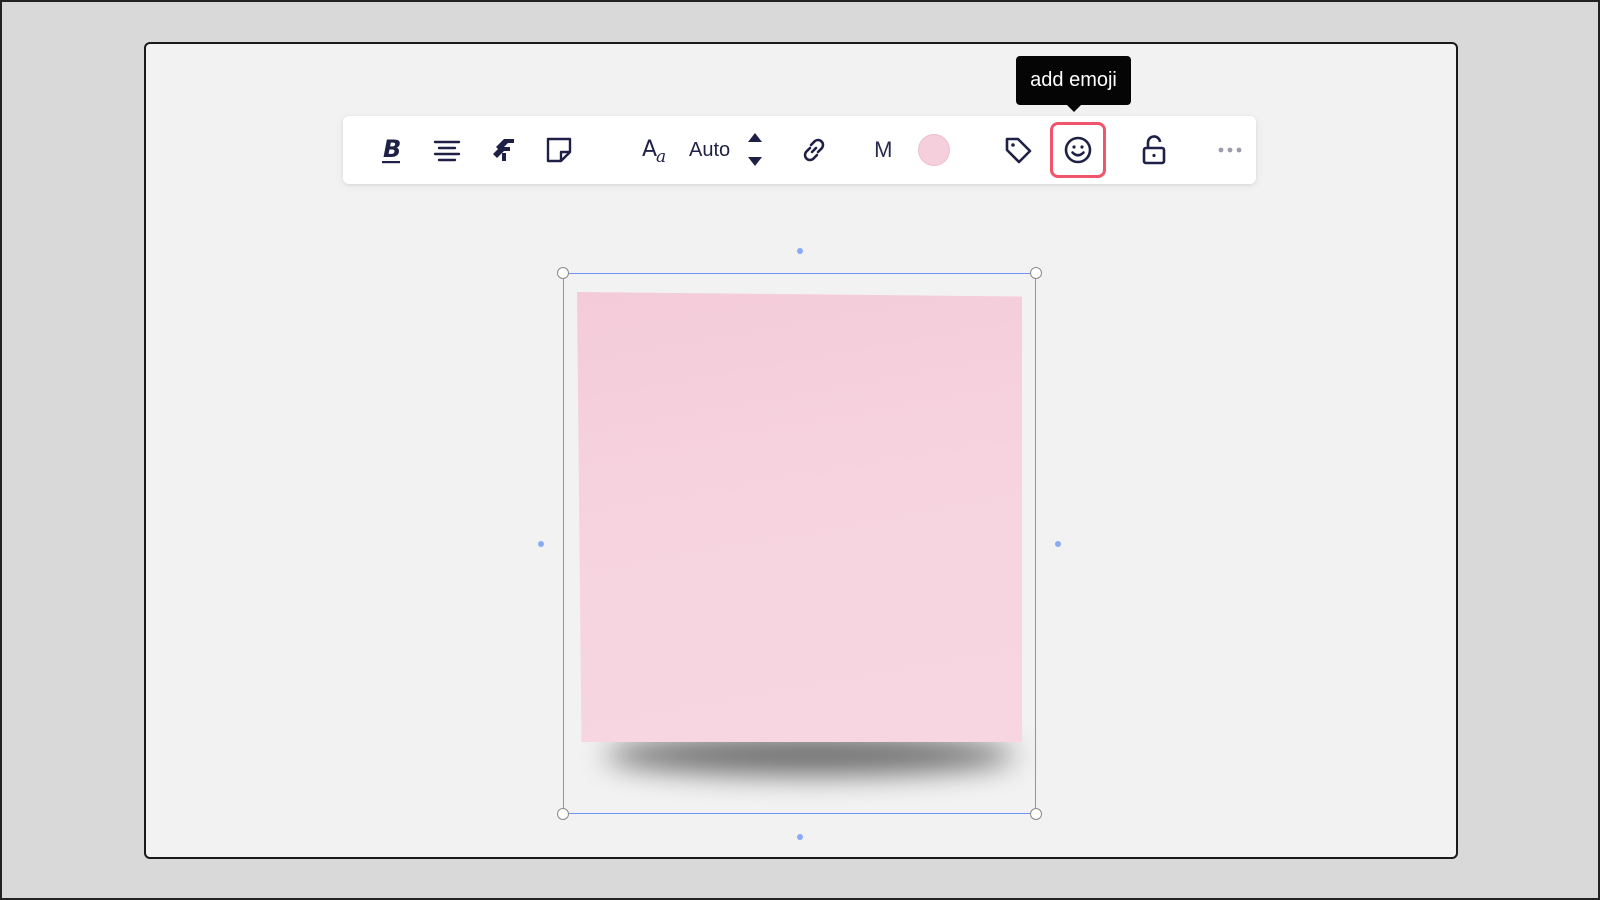 Image resolution: width=1600 pixels, height=900 pixels. I want to click on font-size-value: Auto, so click(709, 150).